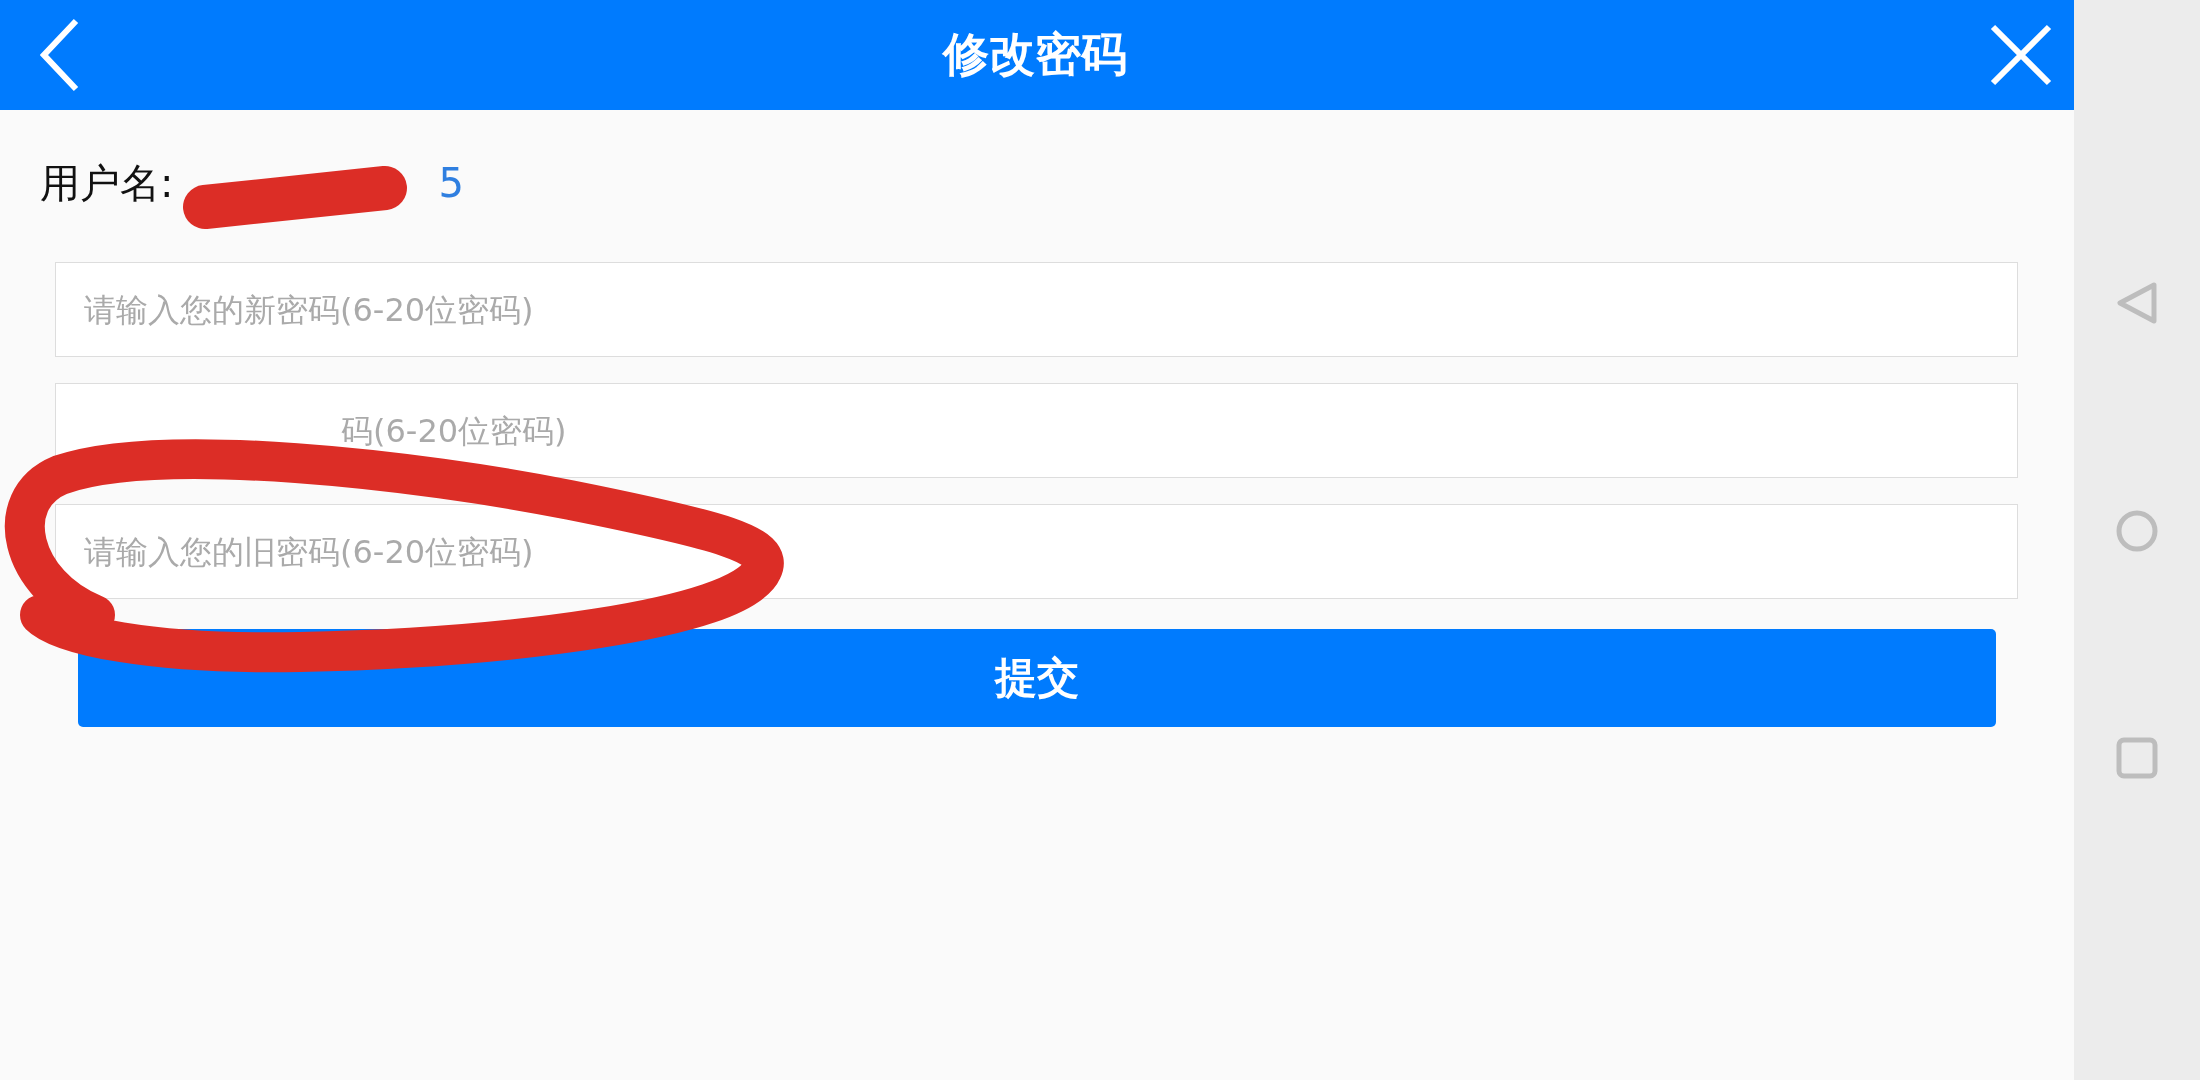 Image resolution: width=2200 pixels, height=1080 pixels. Describe the element at coordinates (2021, 55) in the screenshot. I see `close-icon` at that location.